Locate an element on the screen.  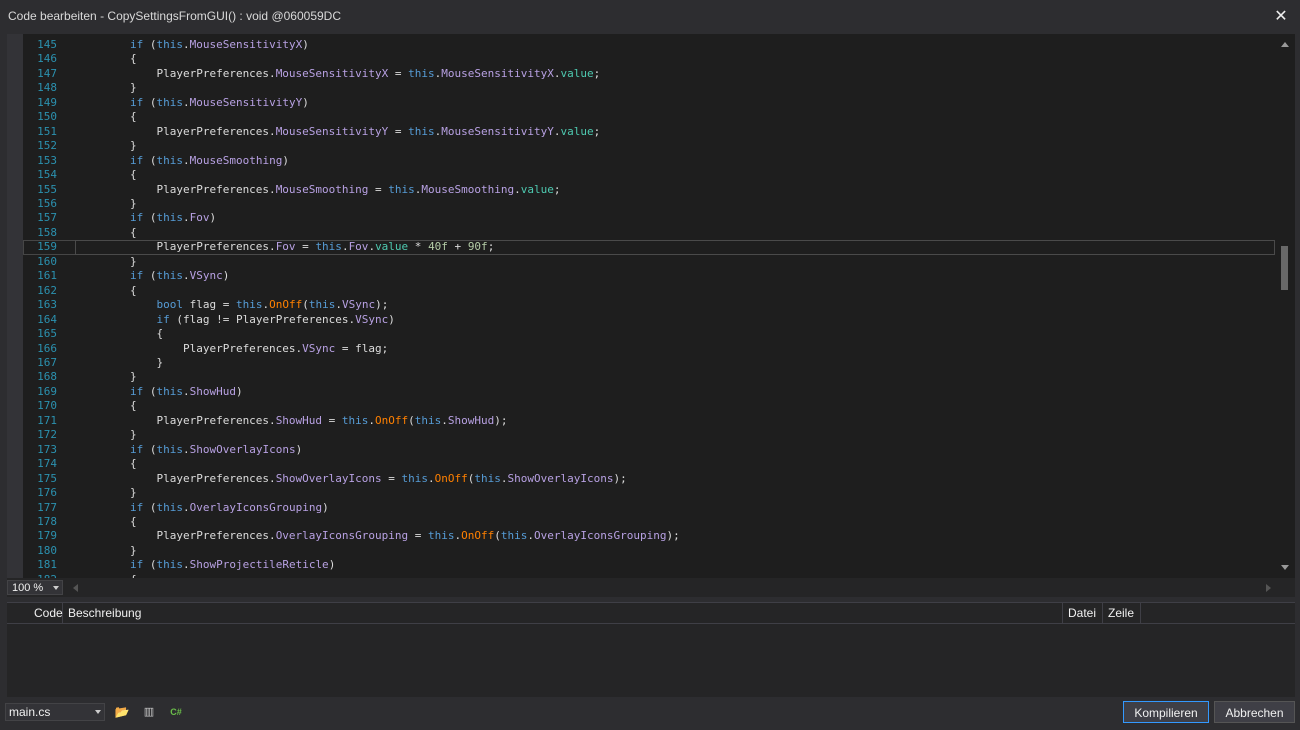
line-number: 155 is located at coordinates (47, 189).